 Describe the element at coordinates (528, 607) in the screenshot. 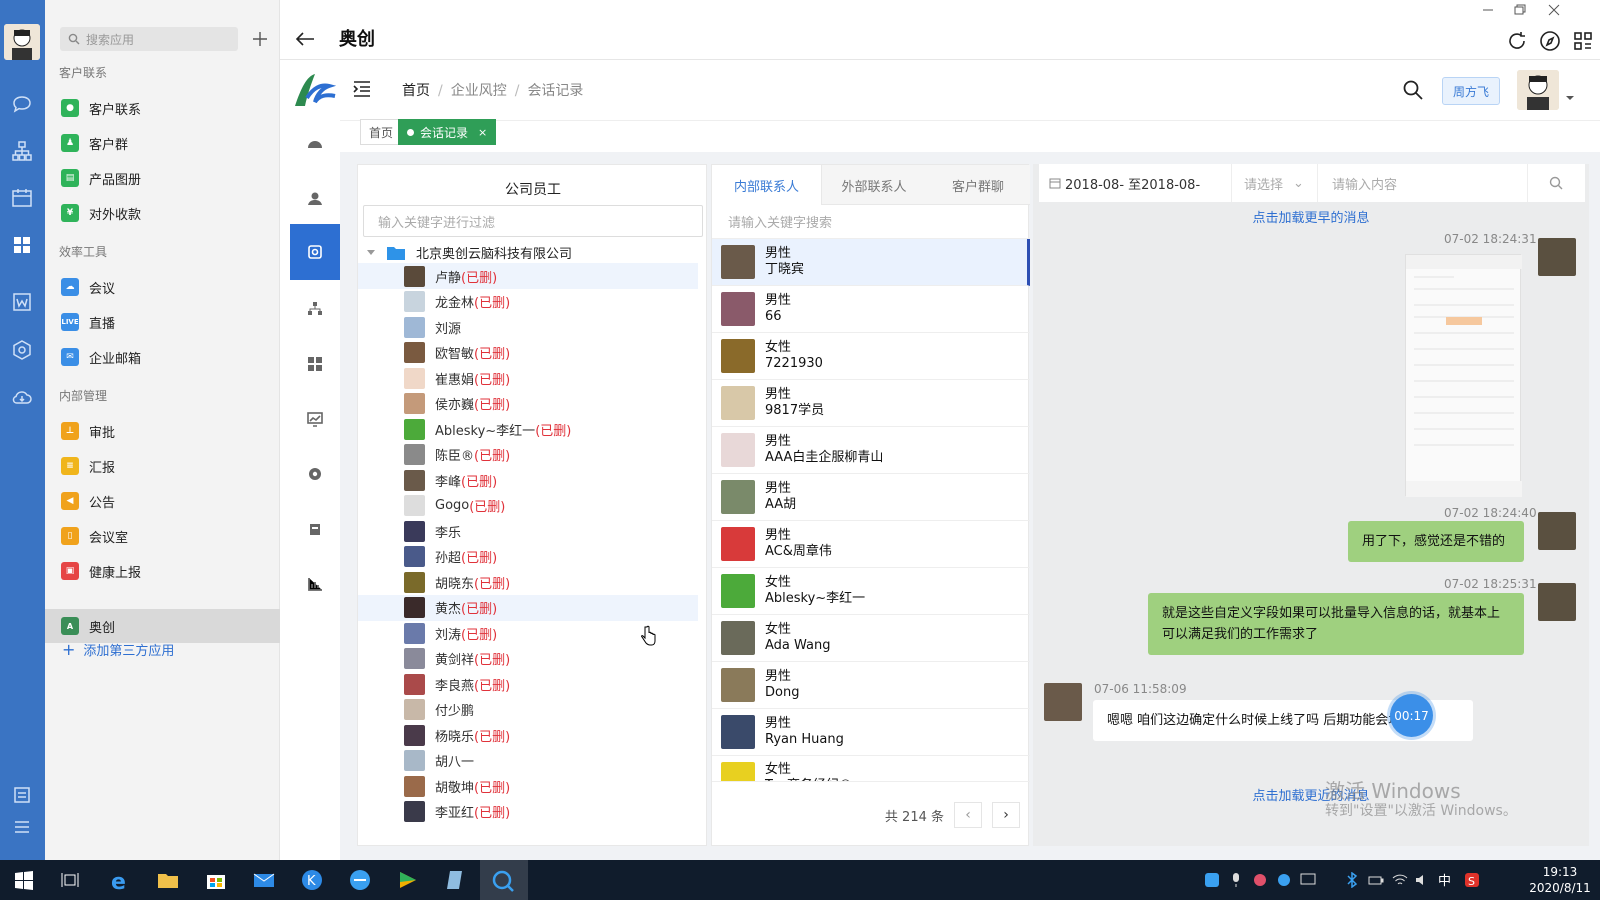

I see `employee-row: 黄杰 (已删)` at that location.